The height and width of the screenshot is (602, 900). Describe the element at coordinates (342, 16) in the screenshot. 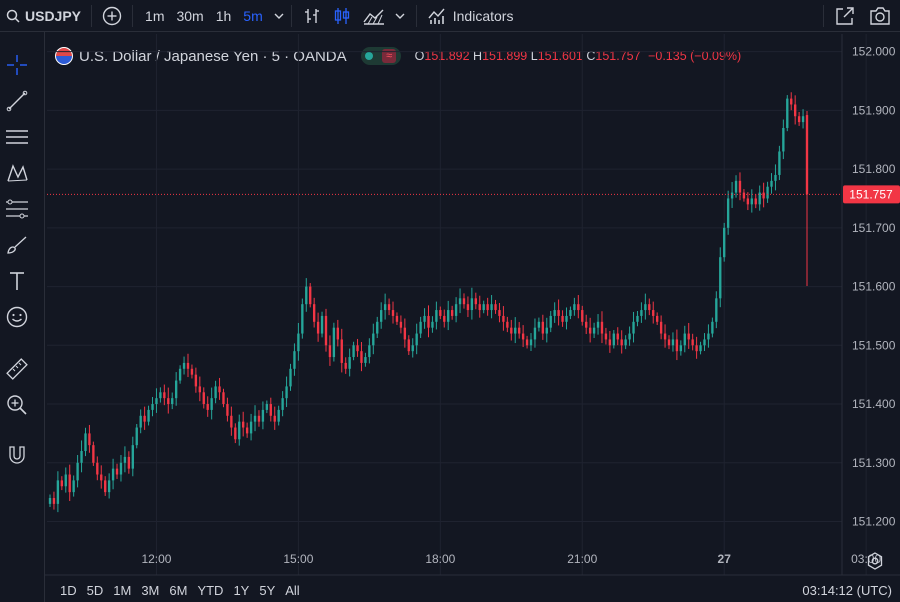

I see `candles-chart-icon` at that location.